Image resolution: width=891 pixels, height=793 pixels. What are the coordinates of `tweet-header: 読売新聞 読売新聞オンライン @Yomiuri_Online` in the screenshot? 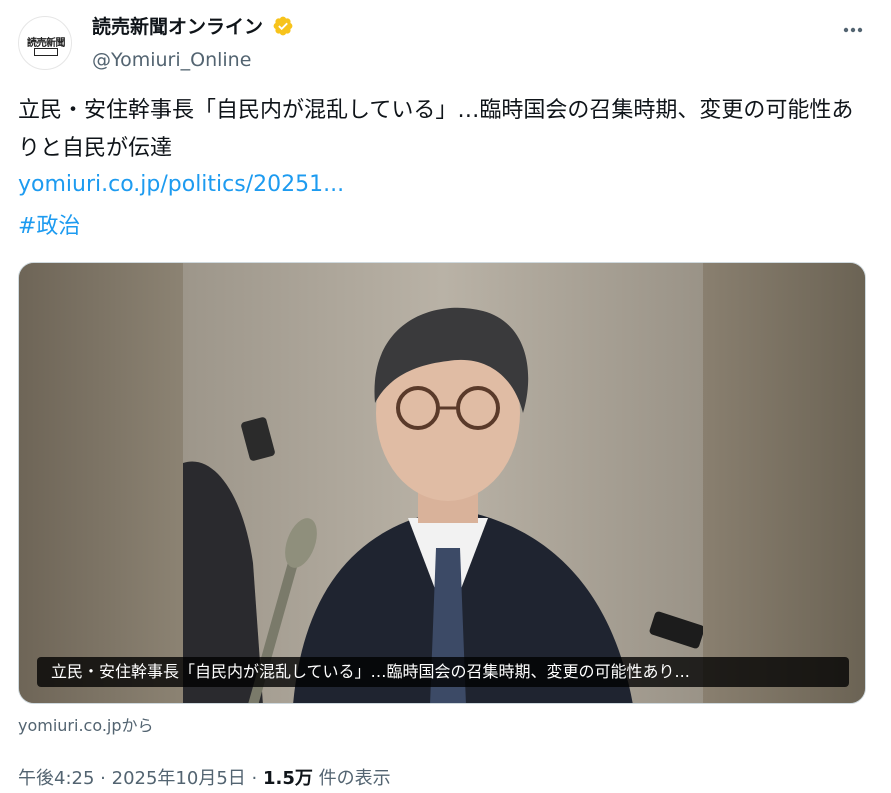 It's located at (445, 43).